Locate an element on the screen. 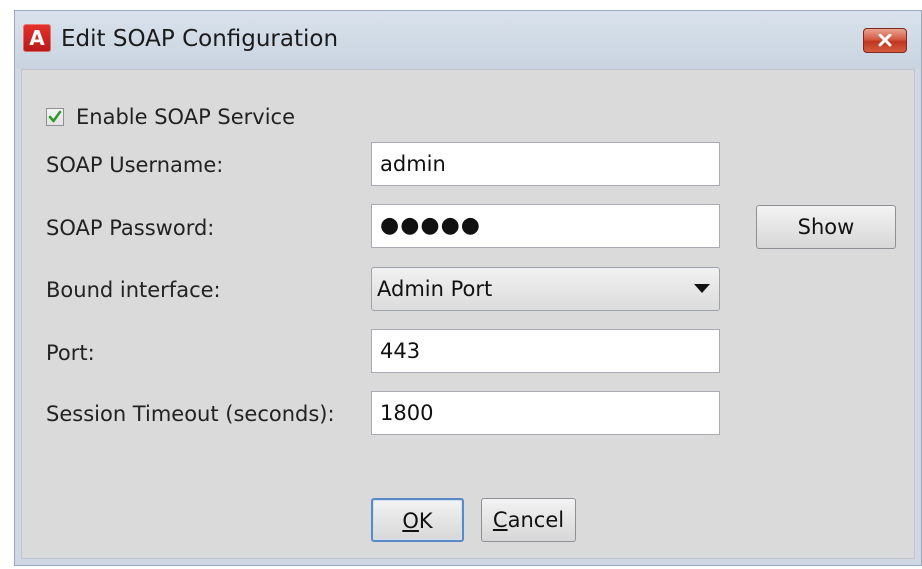 This screenshot has height=569, width=922. ok-button: OK is located at coordinates (417, 520).